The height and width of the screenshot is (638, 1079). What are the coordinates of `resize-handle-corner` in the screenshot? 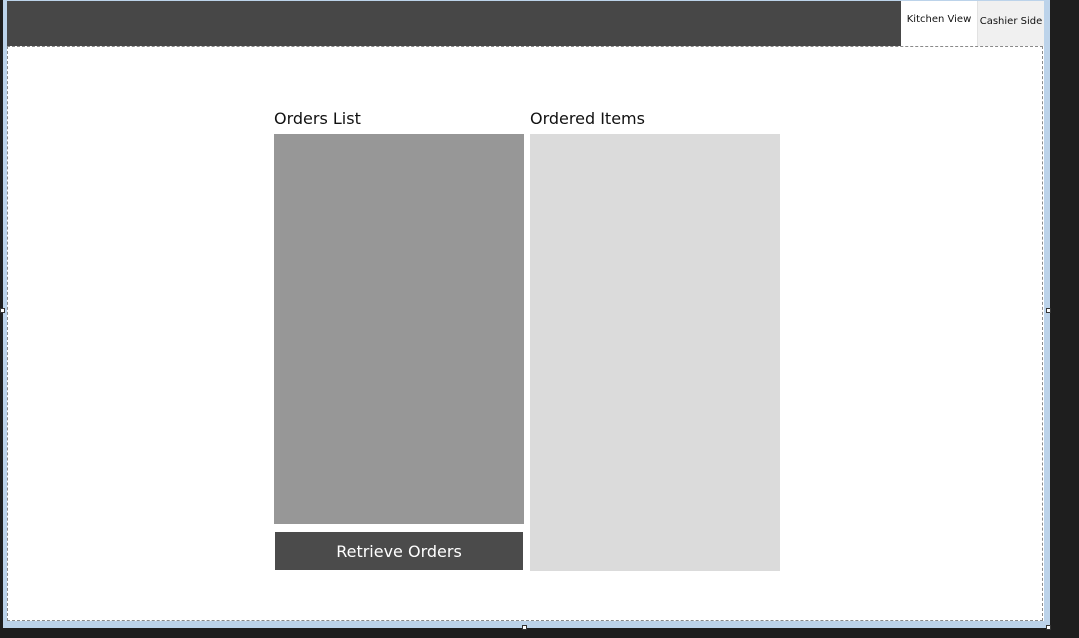 It's located at (1048, 627).